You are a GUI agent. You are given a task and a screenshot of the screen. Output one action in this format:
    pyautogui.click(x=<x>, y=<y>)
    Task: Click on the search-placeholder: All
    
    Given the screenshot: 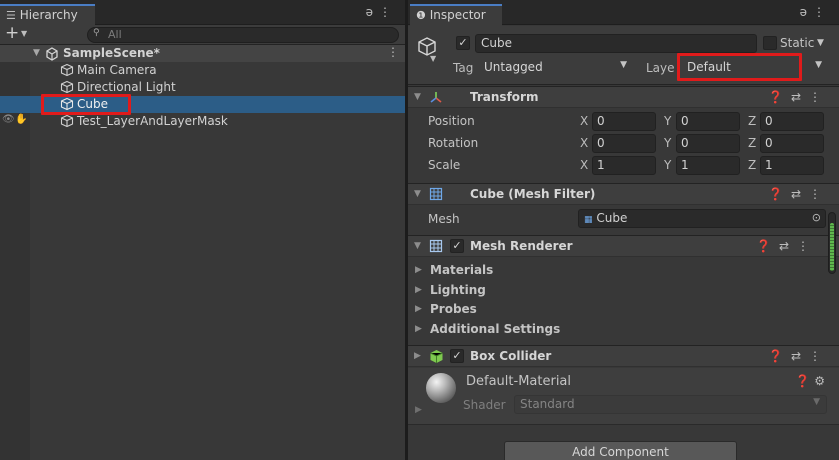 What is the action you would take?
    pyautogui.click(x=115, y=34)
    